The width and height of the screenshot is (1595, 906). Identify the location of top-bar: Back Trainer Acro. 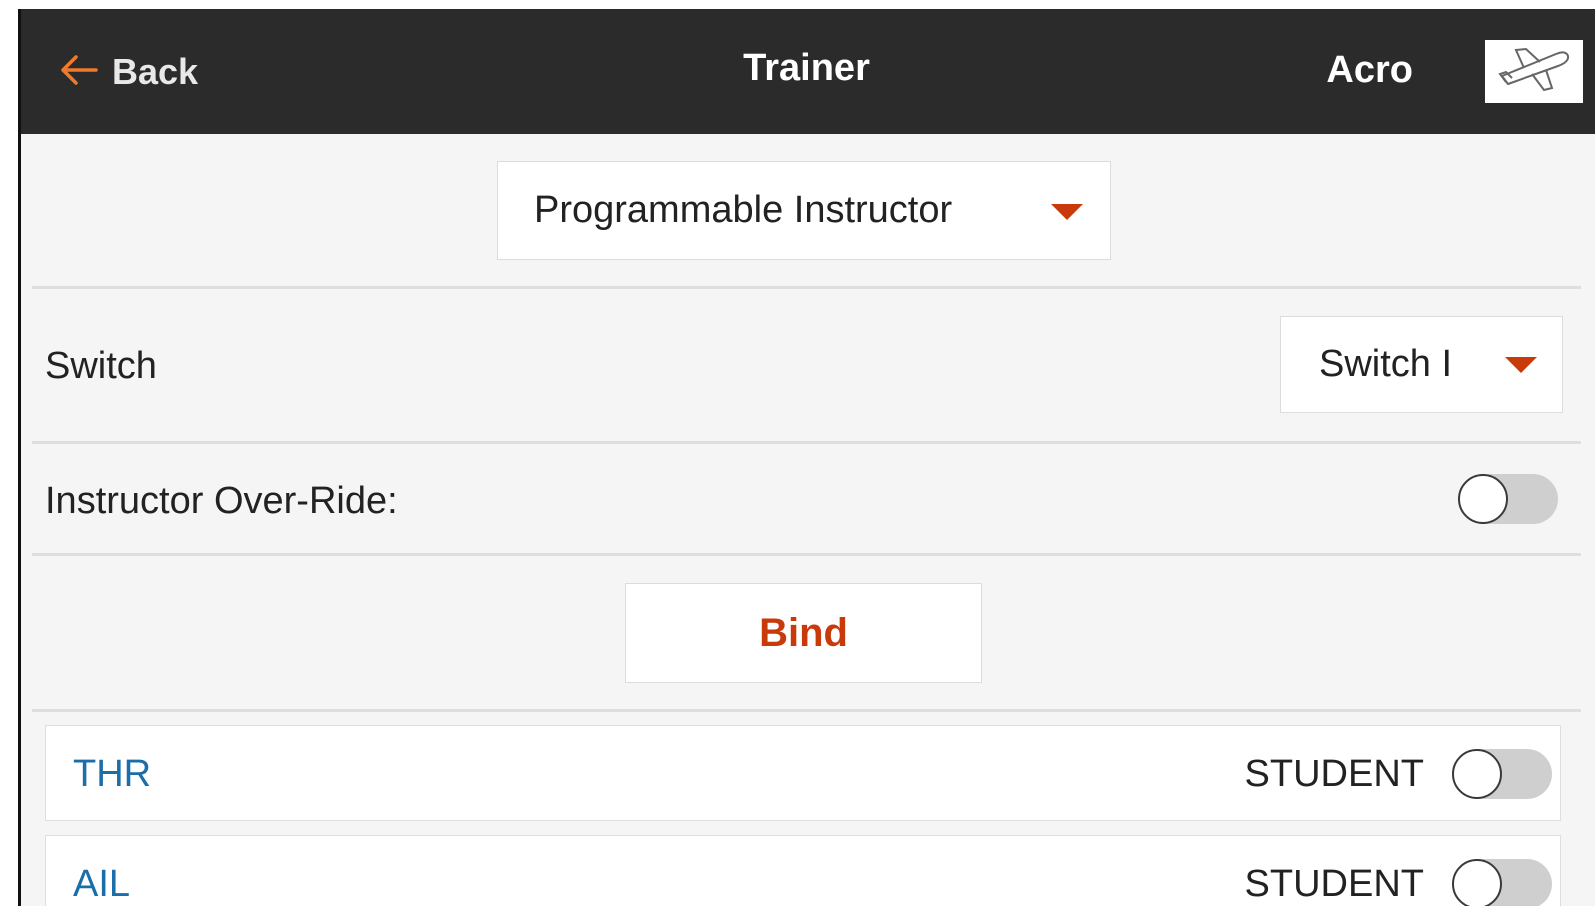
(806, 71).